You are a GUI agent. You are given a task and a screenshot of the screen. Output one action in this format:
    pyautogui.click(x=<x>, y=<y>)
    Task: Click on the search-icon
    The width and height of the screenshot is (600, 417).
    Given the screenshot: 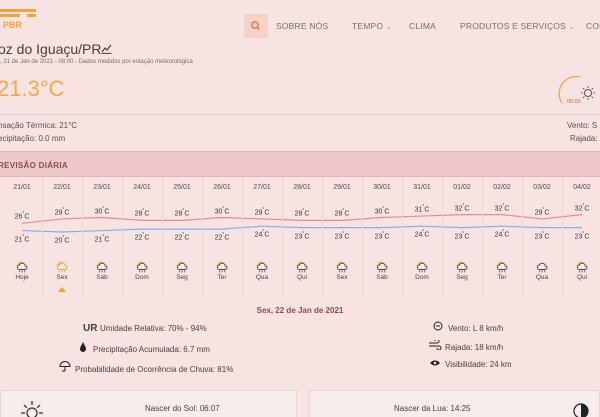 What is the action you would take?
    pyautogui.click(x=255, y=25)
    